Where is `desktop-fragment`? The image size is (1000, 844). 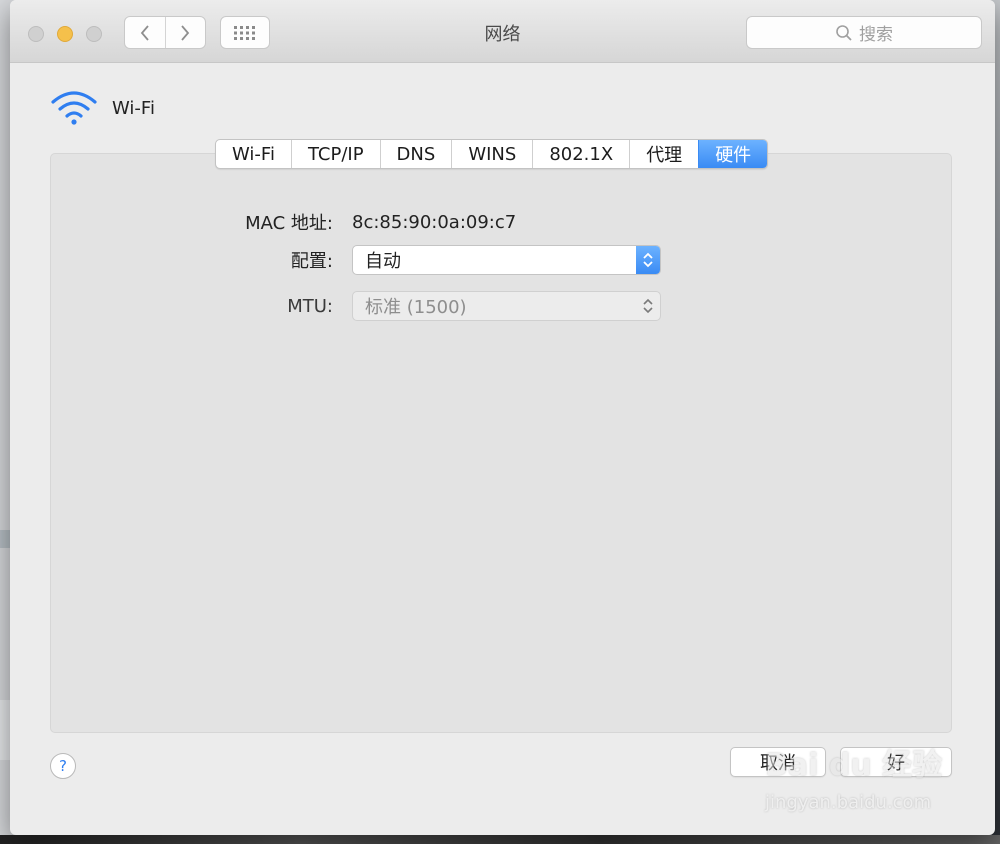
desktop-fragment is located at coordinates (5, 730).